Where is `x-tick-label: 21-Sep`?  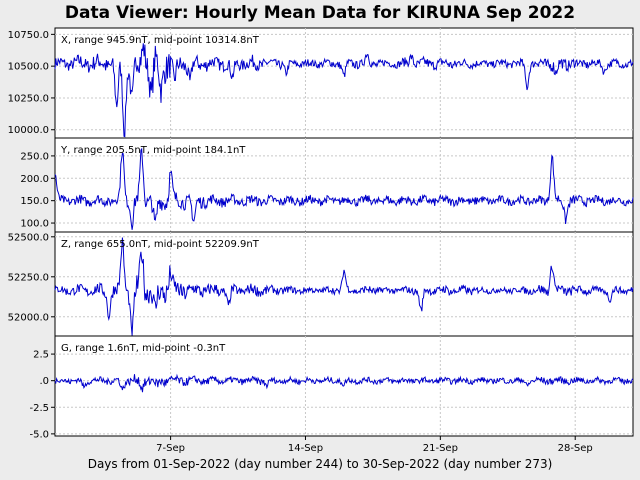
x-tick-label: 21-Sep is located at coordinates (440, 448).